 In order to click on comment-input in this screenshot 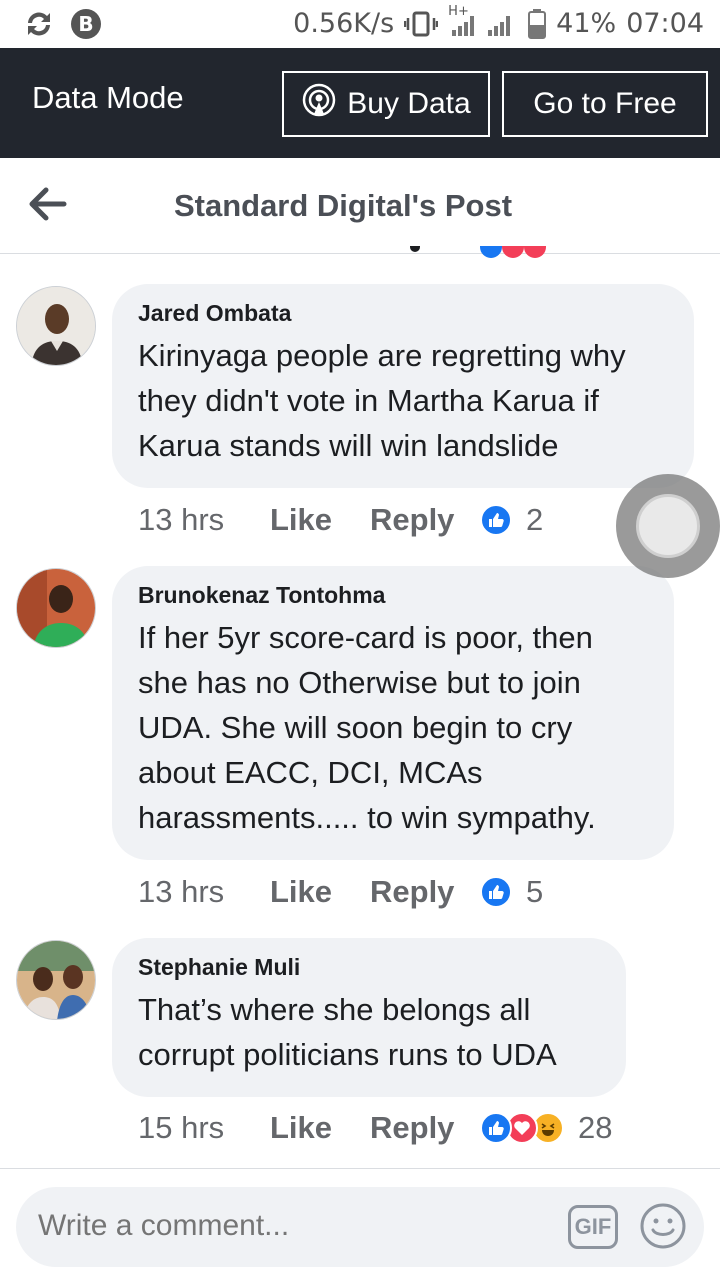, I will do `click(288, 1226)`.